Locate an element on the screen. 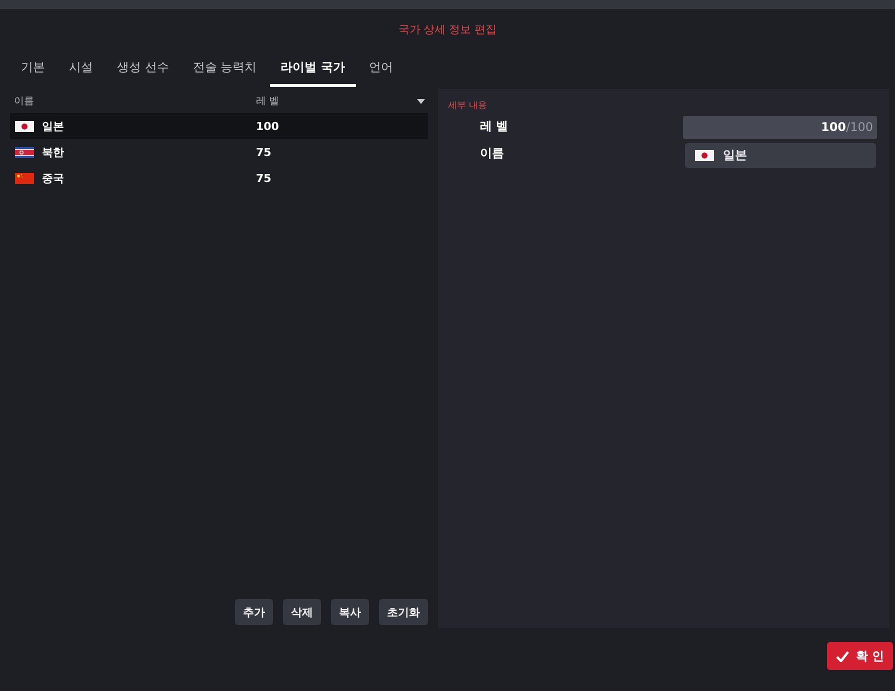 The height and width of the screenshot is (691, 895). table-row: 중국 75 is located at coordinates (219, 178).